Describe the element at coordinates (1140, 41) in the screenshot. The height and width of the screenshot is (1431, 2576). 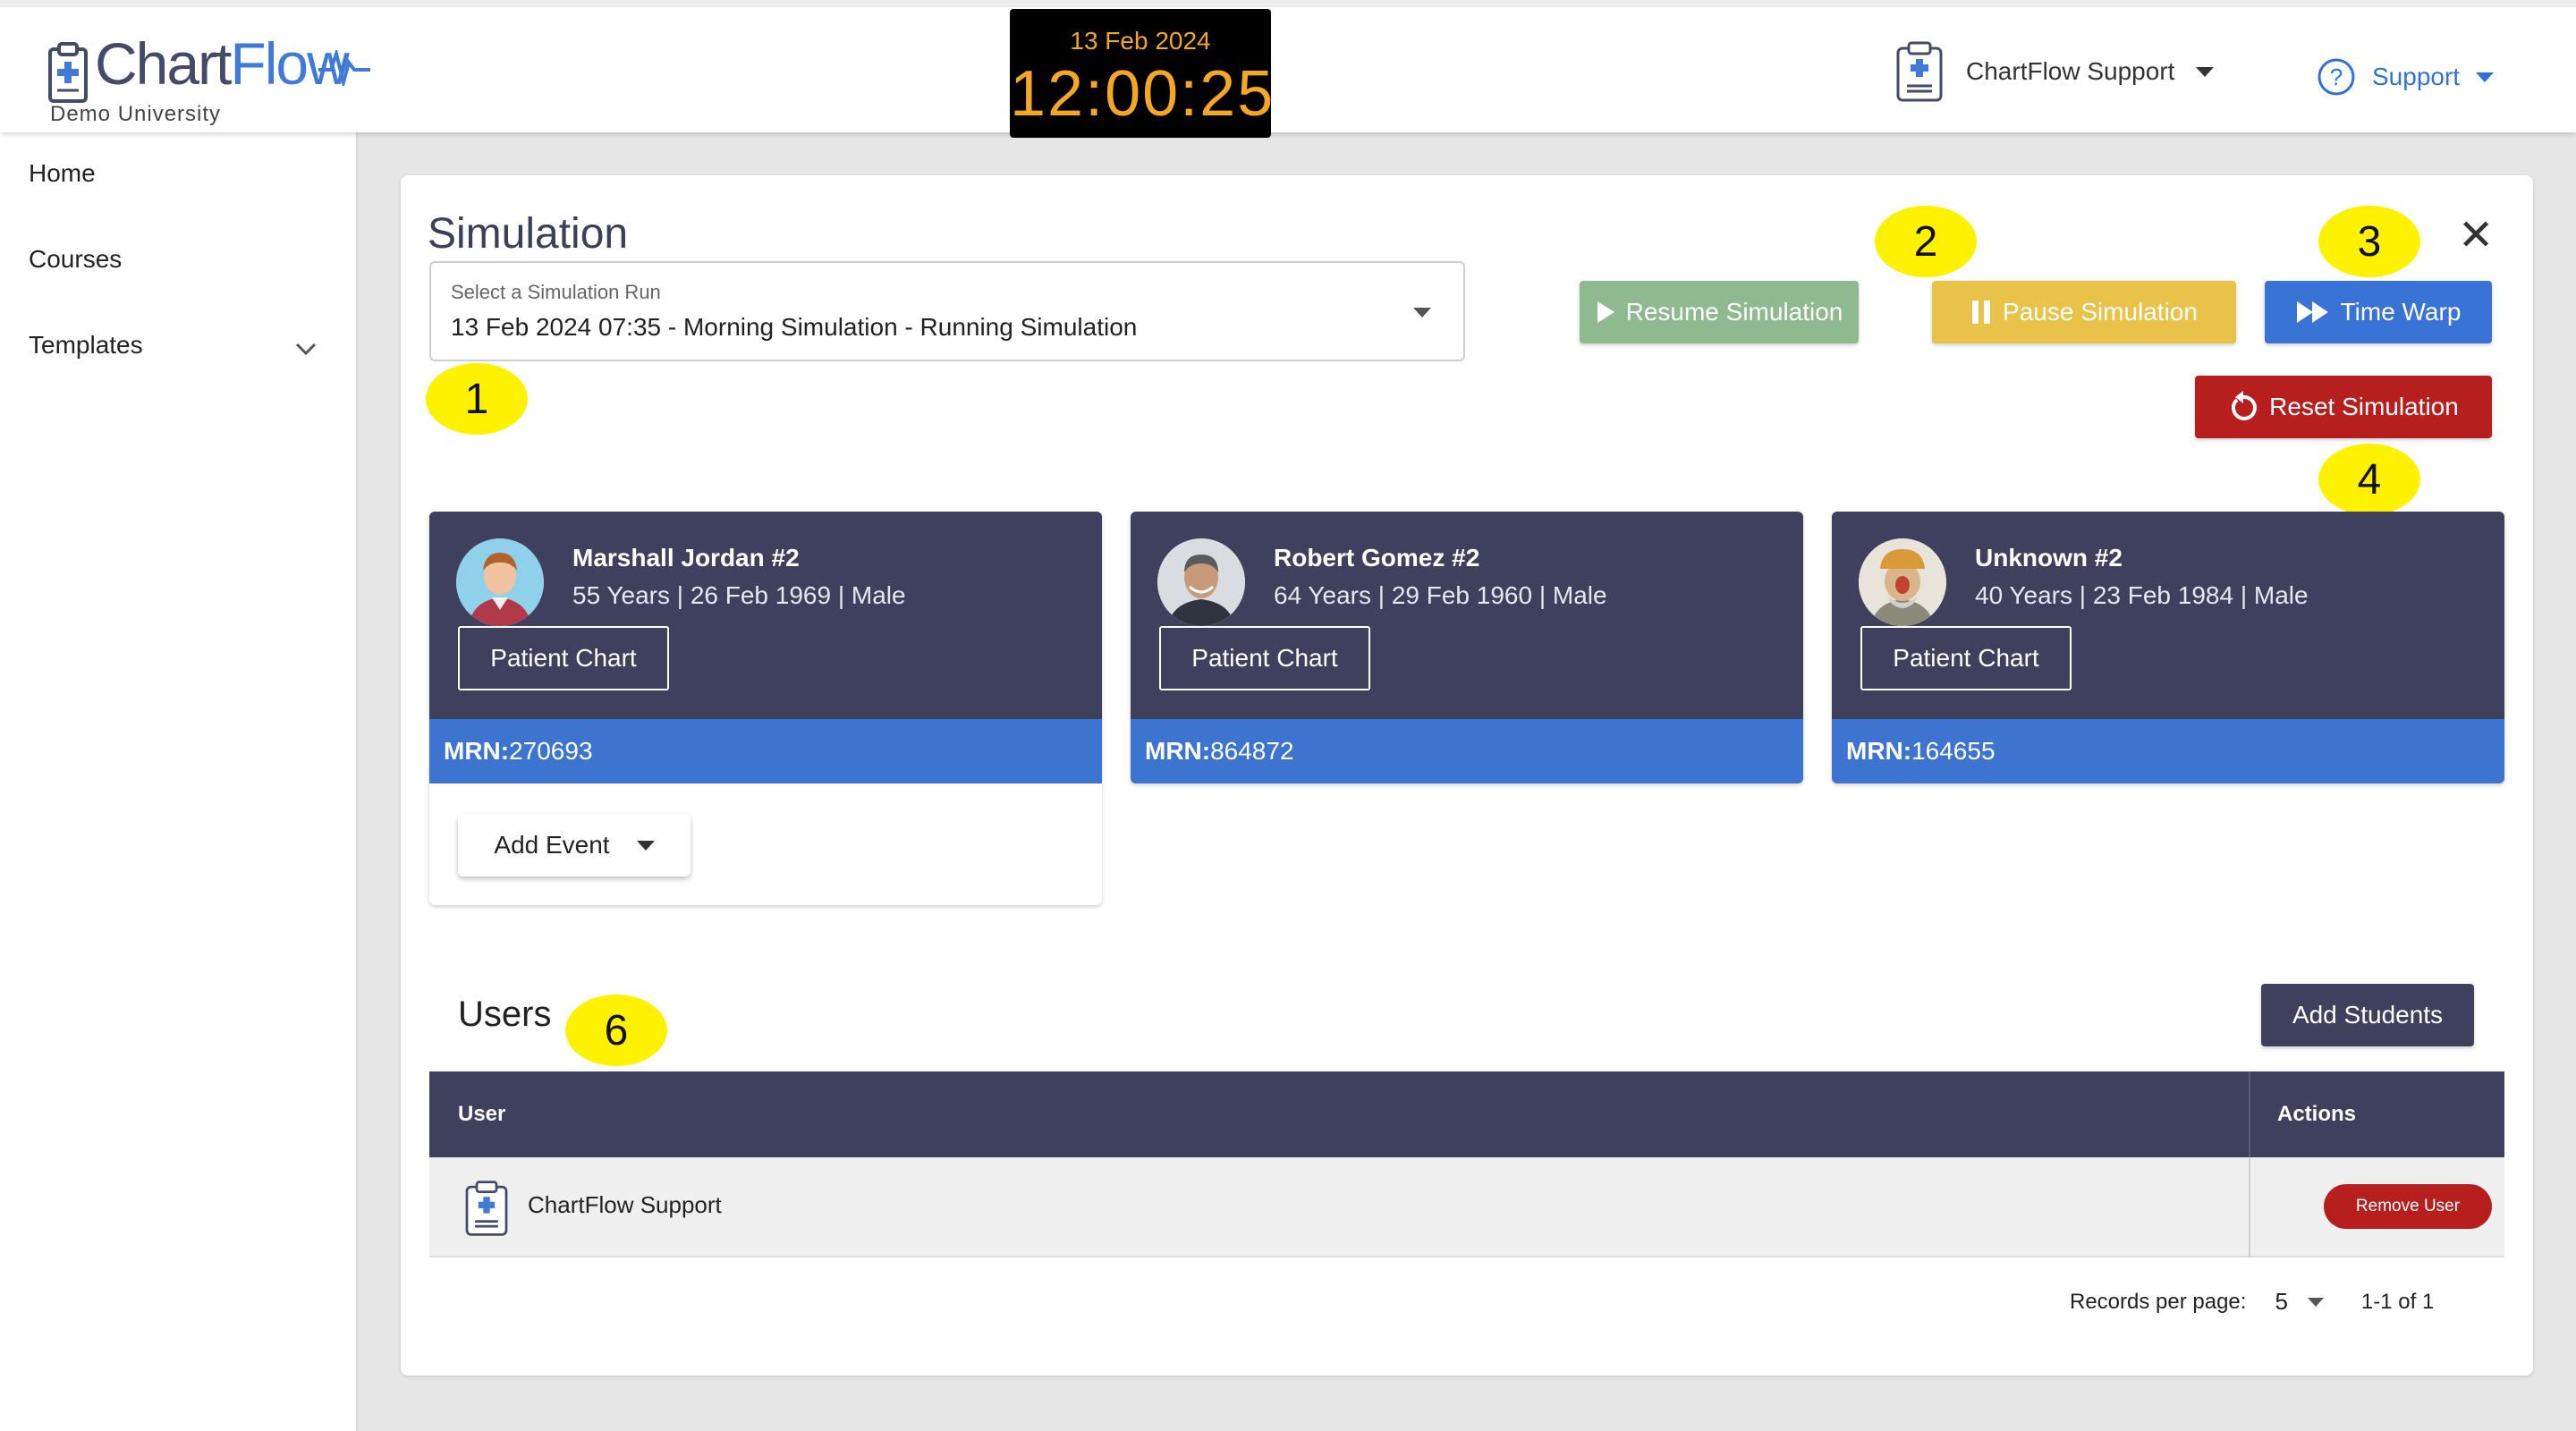
I see `clock-date: 13 Feb 2024` at that location.